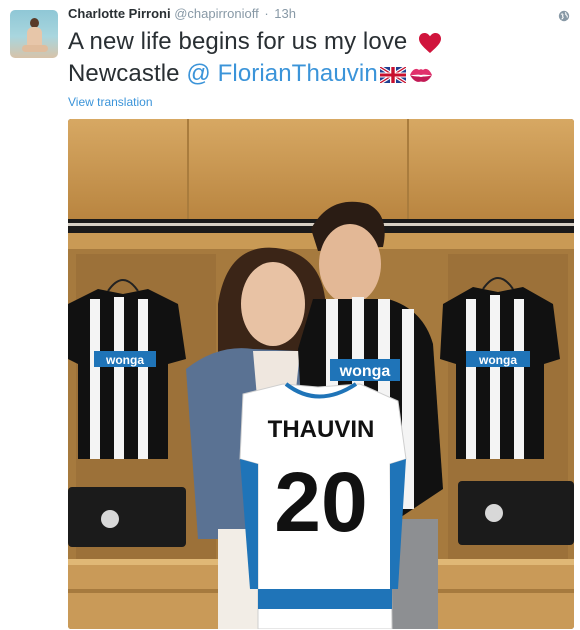 Image resolution: width=580 pixels, height=630 pixels. What do you see at coordinates (365, 371) in the screenshot?
I see `man-shirt-sponsor: wonga` at bounding box center [365, 371].